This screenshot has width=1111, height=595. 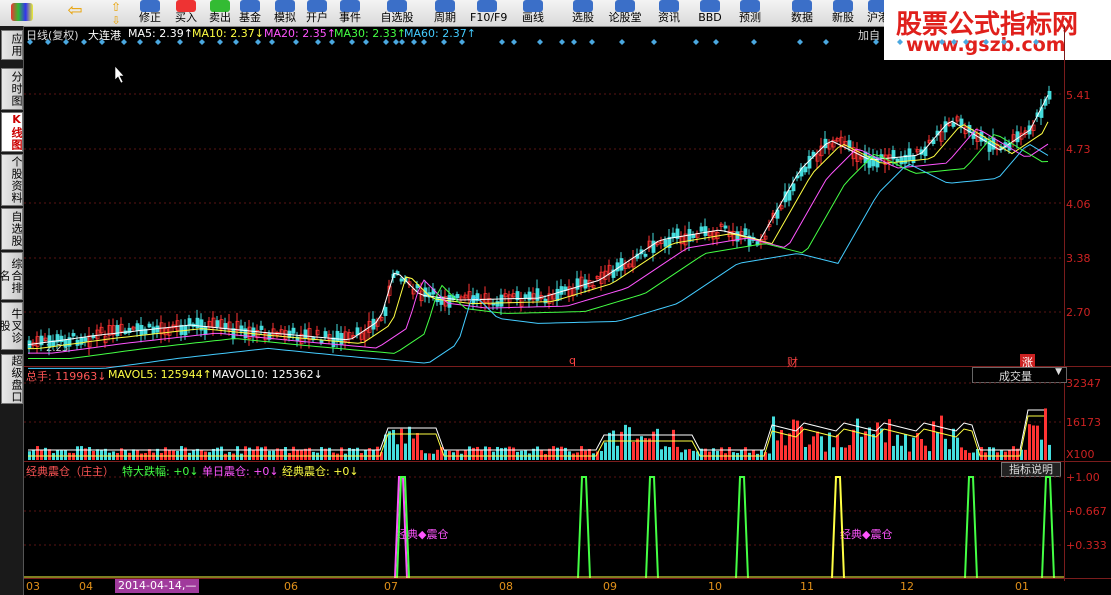 What do you see at coordinates (869, 35) in the screenshot?
I see `add-watch-label: 加自` at bounding box center [869, 35].